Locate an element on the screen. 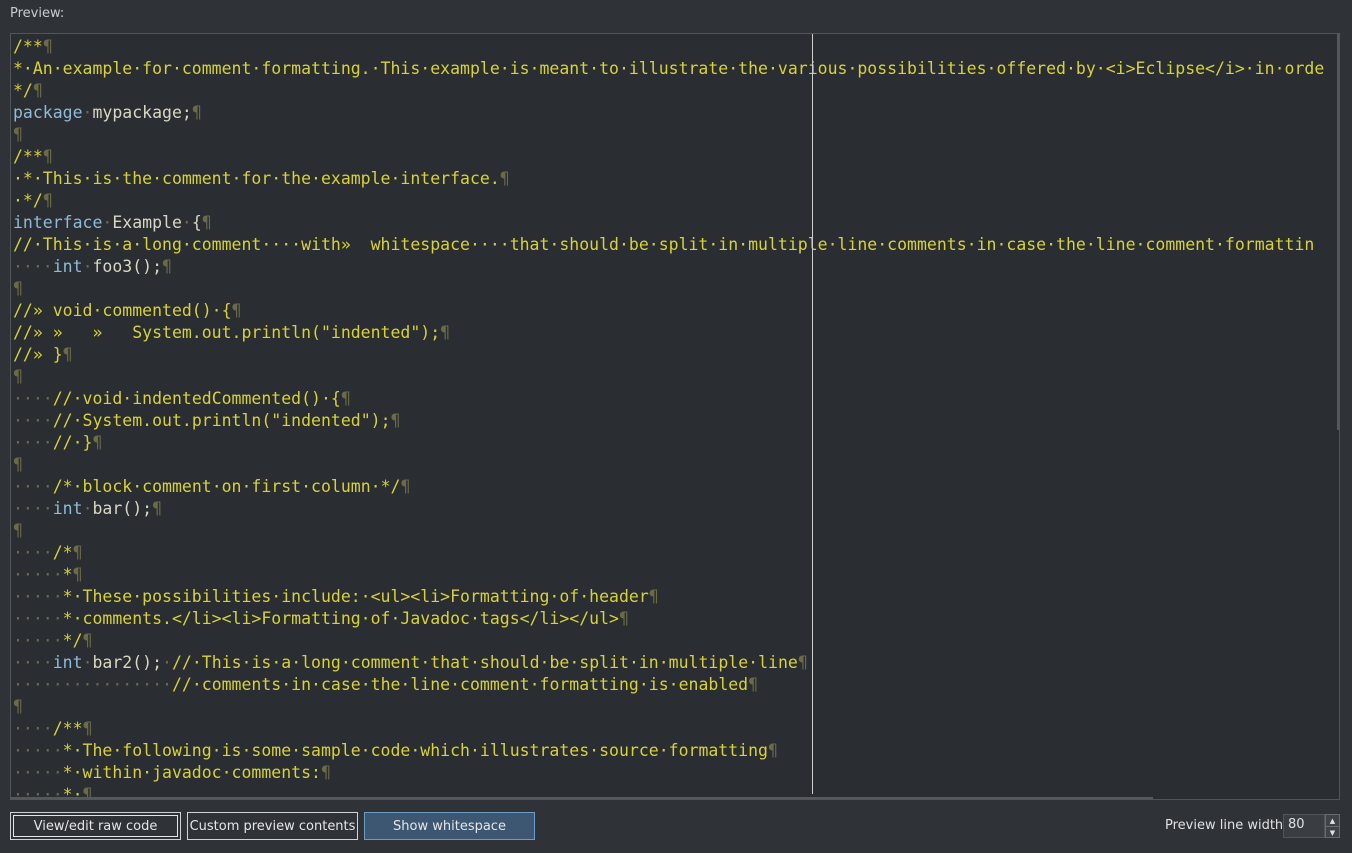  spinner-up-icon: ▲ is located at coordinates (1332, 821).